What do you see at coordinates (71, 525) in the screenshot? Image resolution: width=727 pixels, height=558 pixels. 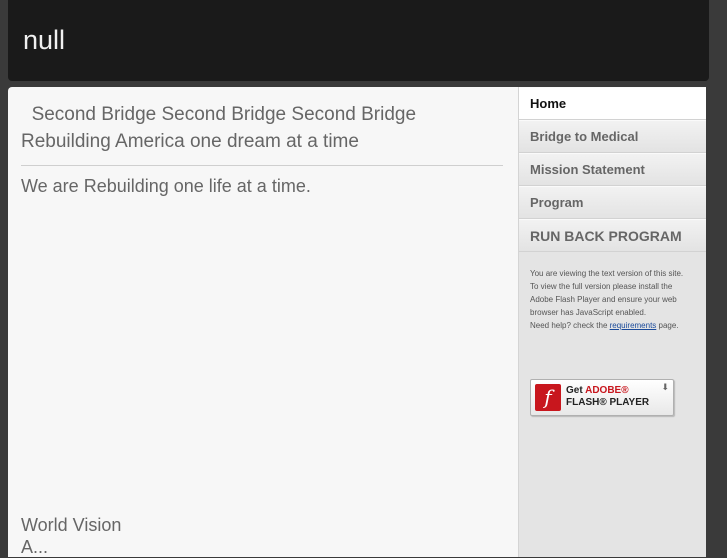 I see `footer-line-1: World Vision` at bounding box center [71, 525].